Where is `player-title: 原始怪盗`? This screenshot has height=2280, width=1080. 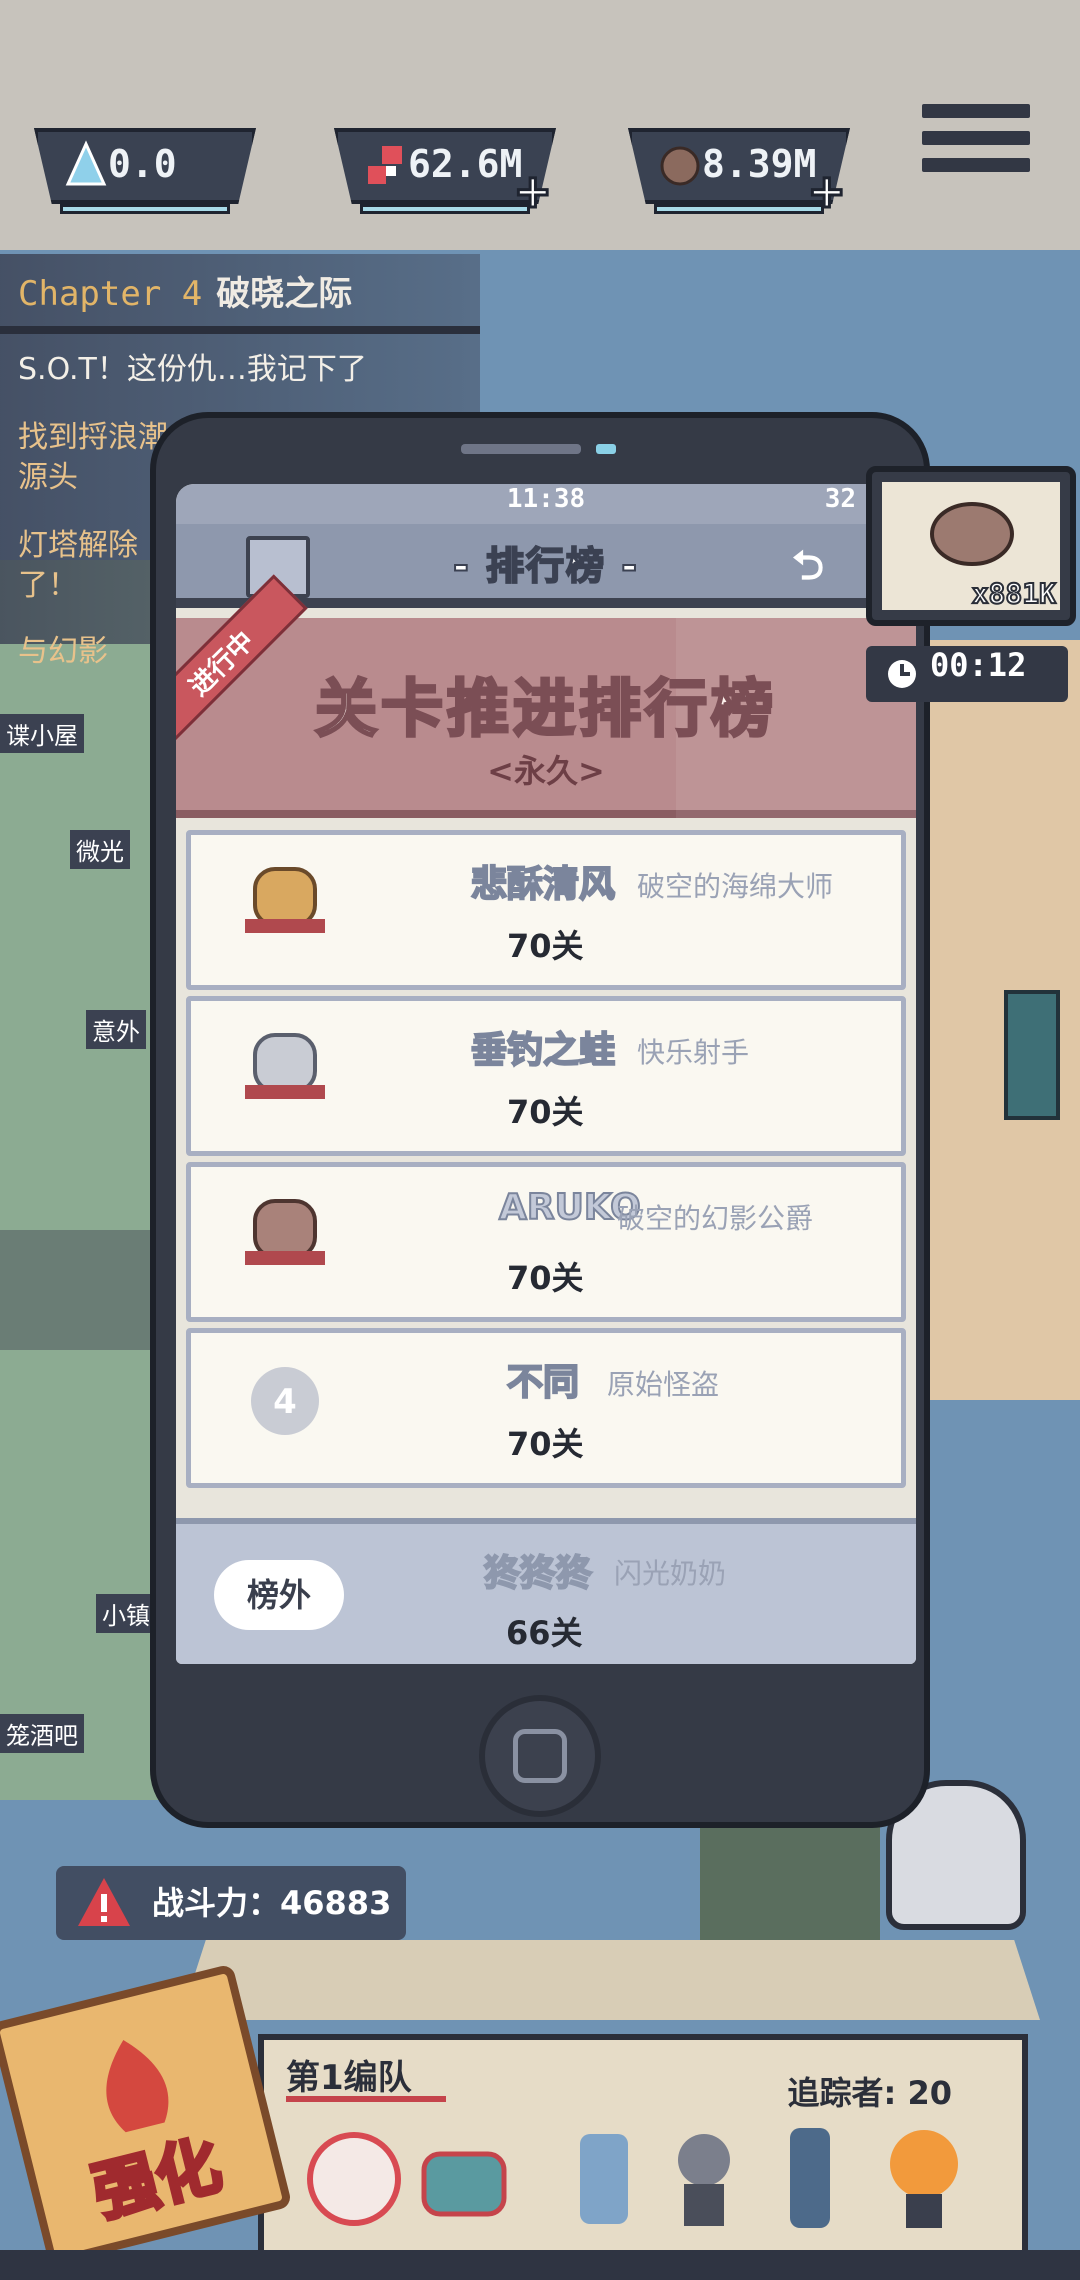
player-title: 原始怪盗 is located at coordinates (663, 1384).